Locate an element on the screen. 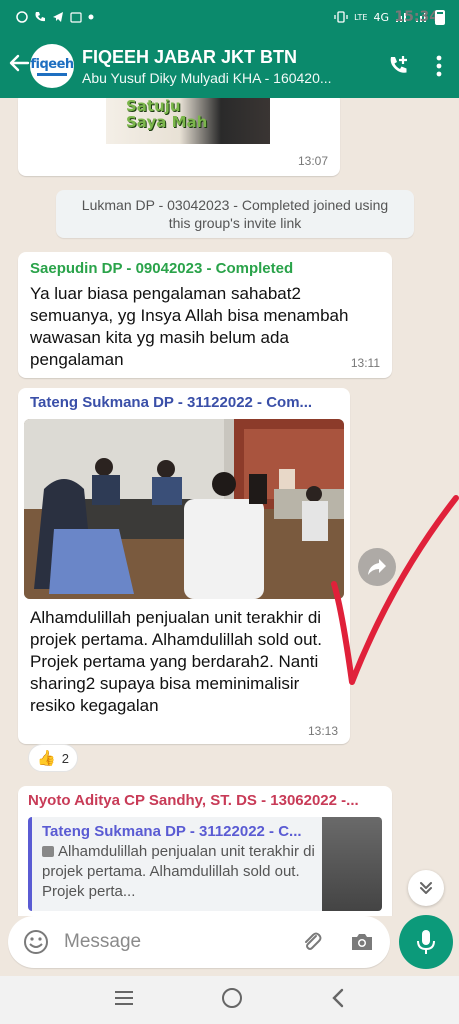 This screenshot has width=459, height=1024. phone-icon is located at coordinates (40, 17).